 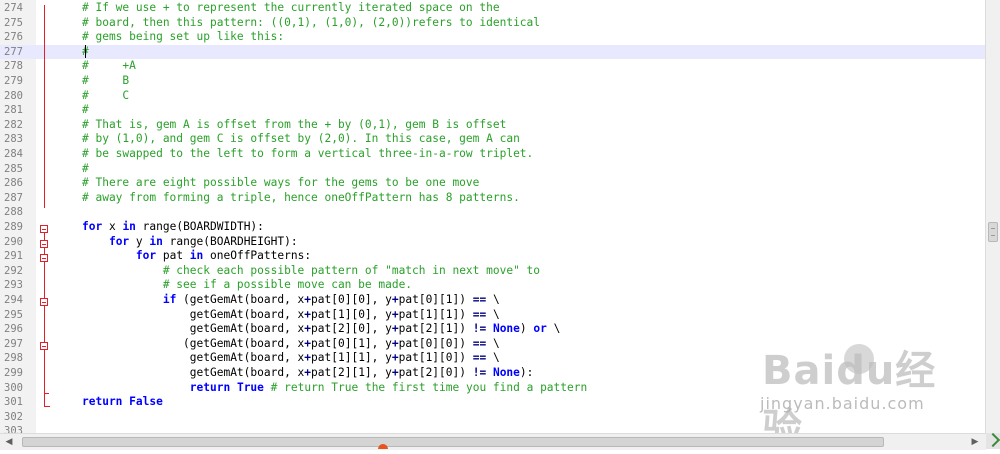 What do you see at coordinates (493, 66) in the screenshot?
I see `code-line: 278 # +A` at bounding box center [493, 66].